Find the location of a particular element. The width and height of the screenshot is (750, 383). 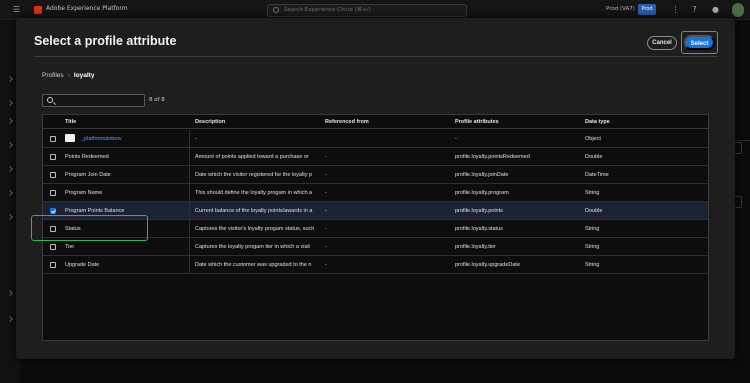

search-input-container is located at coordinates (93, 100).